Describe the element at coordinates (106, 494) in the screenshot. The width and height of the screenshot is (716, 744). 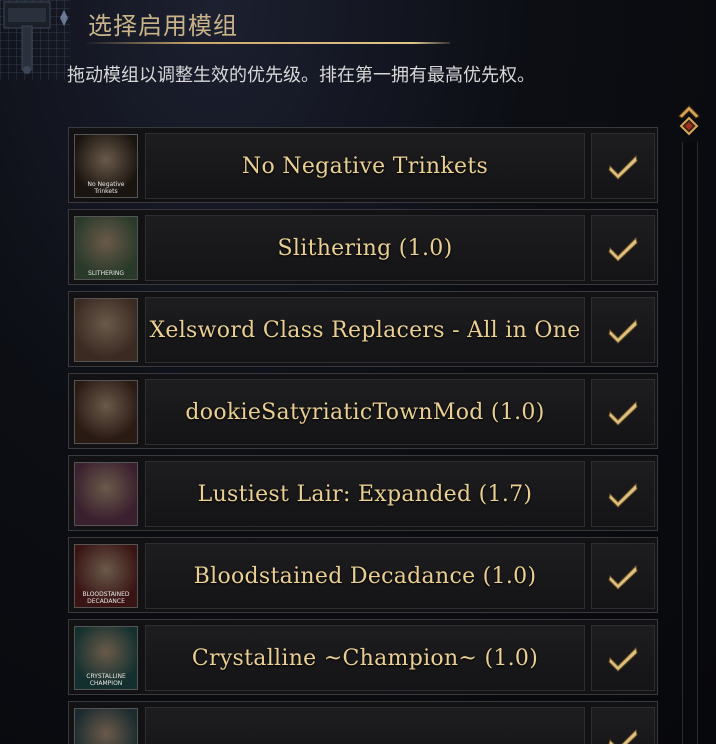
I see `lair-thumb-icon` at that location.